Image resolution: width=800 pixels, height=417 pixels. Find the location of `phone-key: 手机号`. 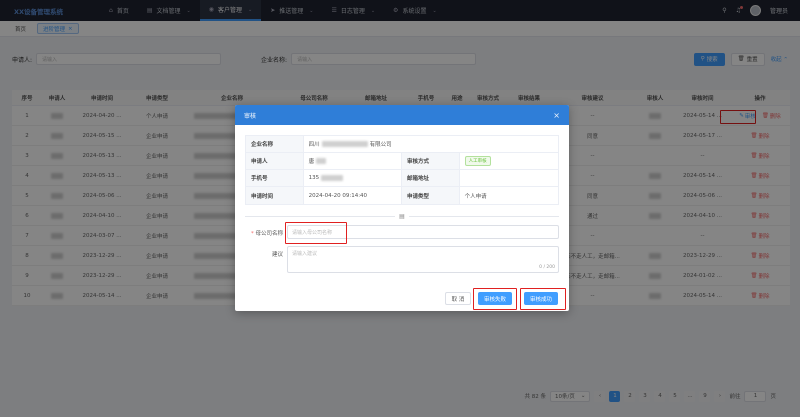

phone-key: 手机号 is located at coordinates (275, 178).